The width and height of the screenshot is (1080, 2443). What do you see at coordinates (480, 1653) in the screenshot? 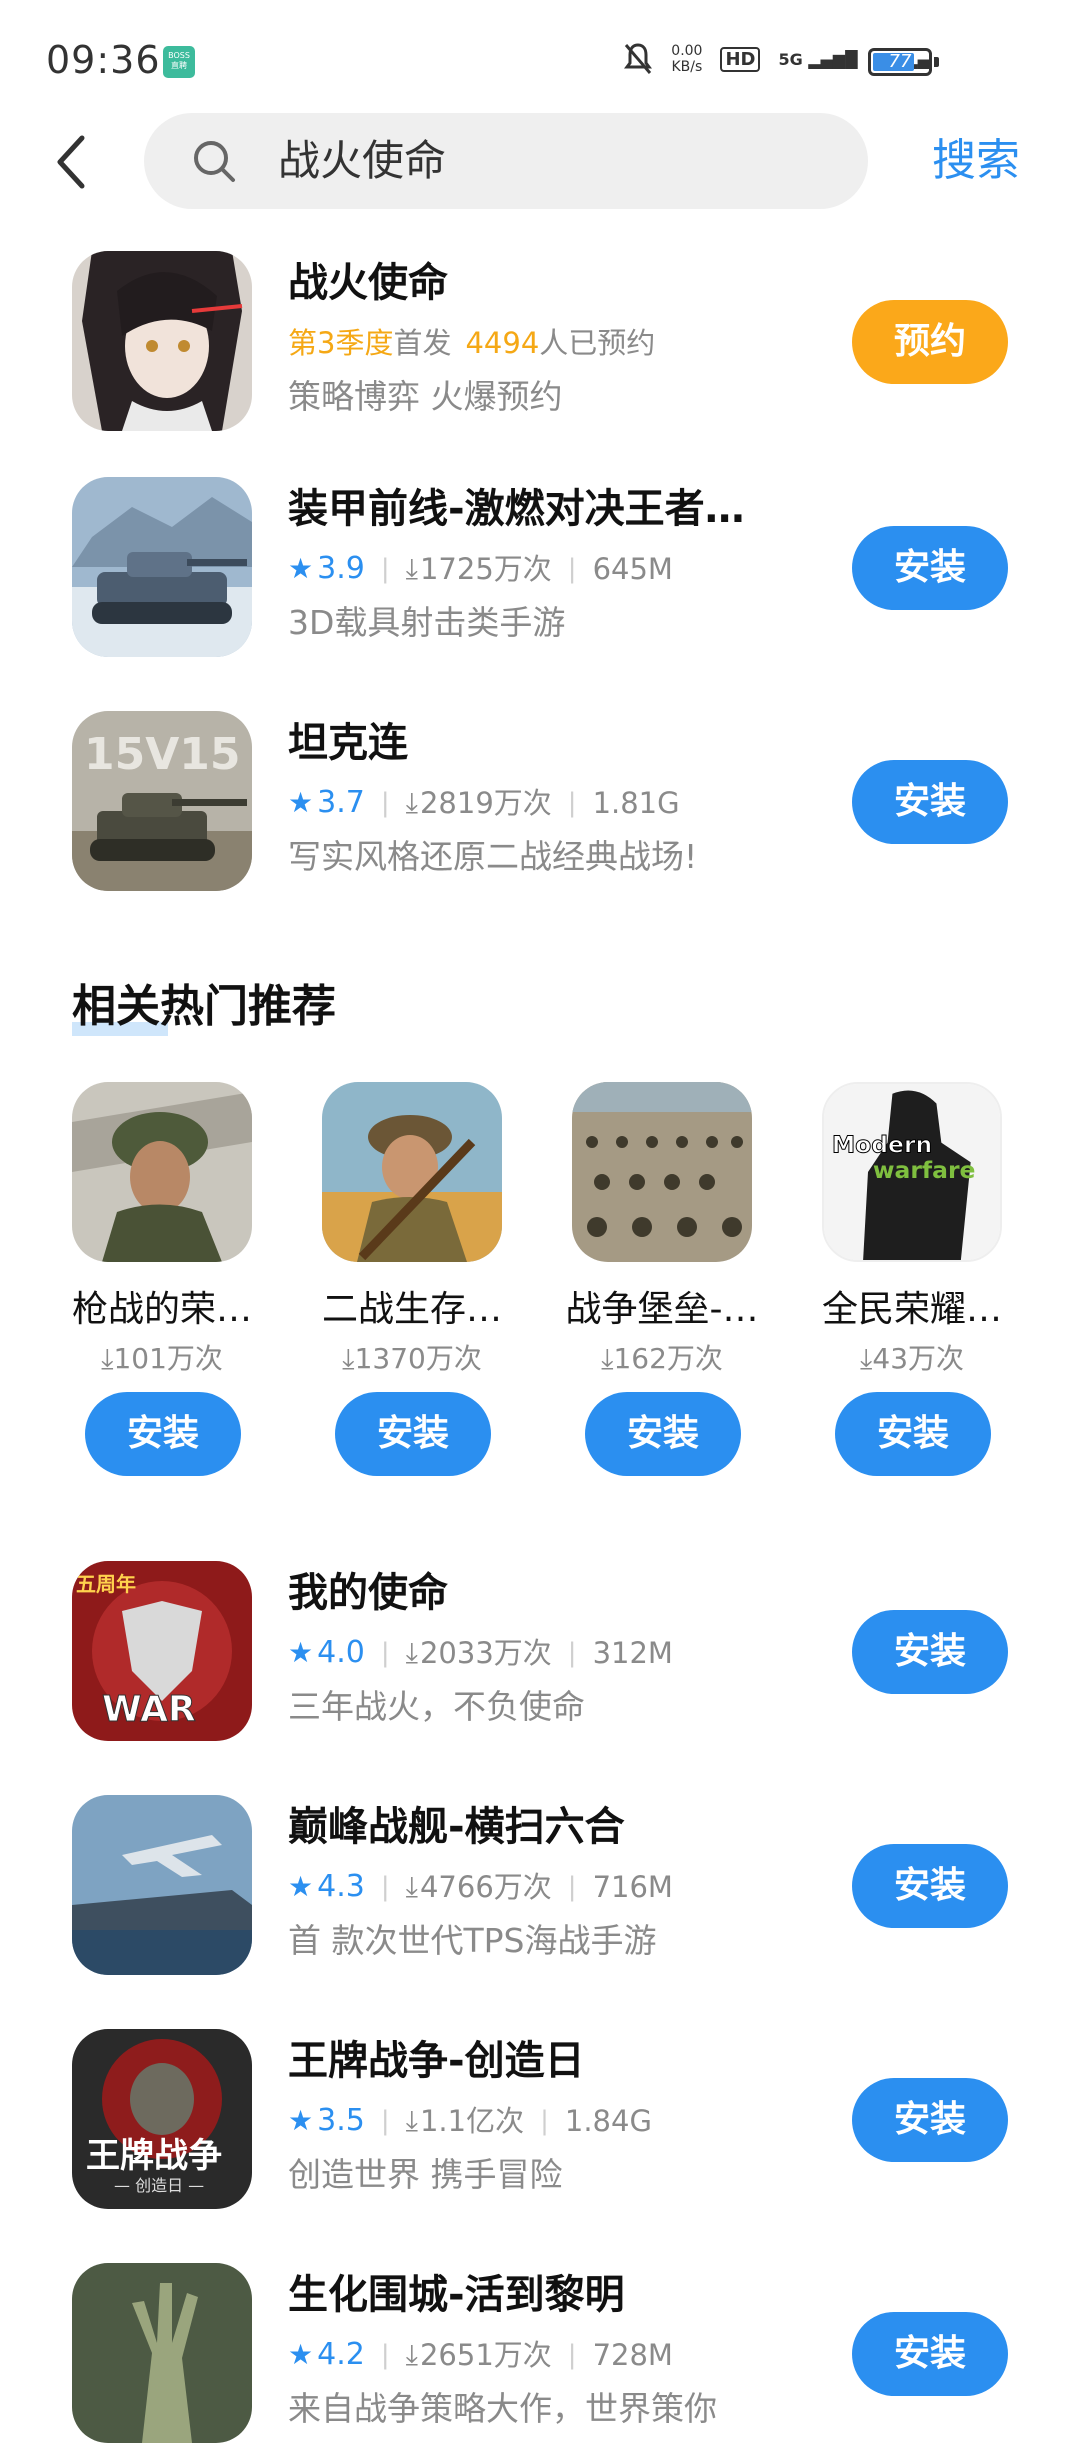
I see `app-meta: ★ 4.0 | ⤓ 2033万次 | 312M` at bounding box center [480, 1653].